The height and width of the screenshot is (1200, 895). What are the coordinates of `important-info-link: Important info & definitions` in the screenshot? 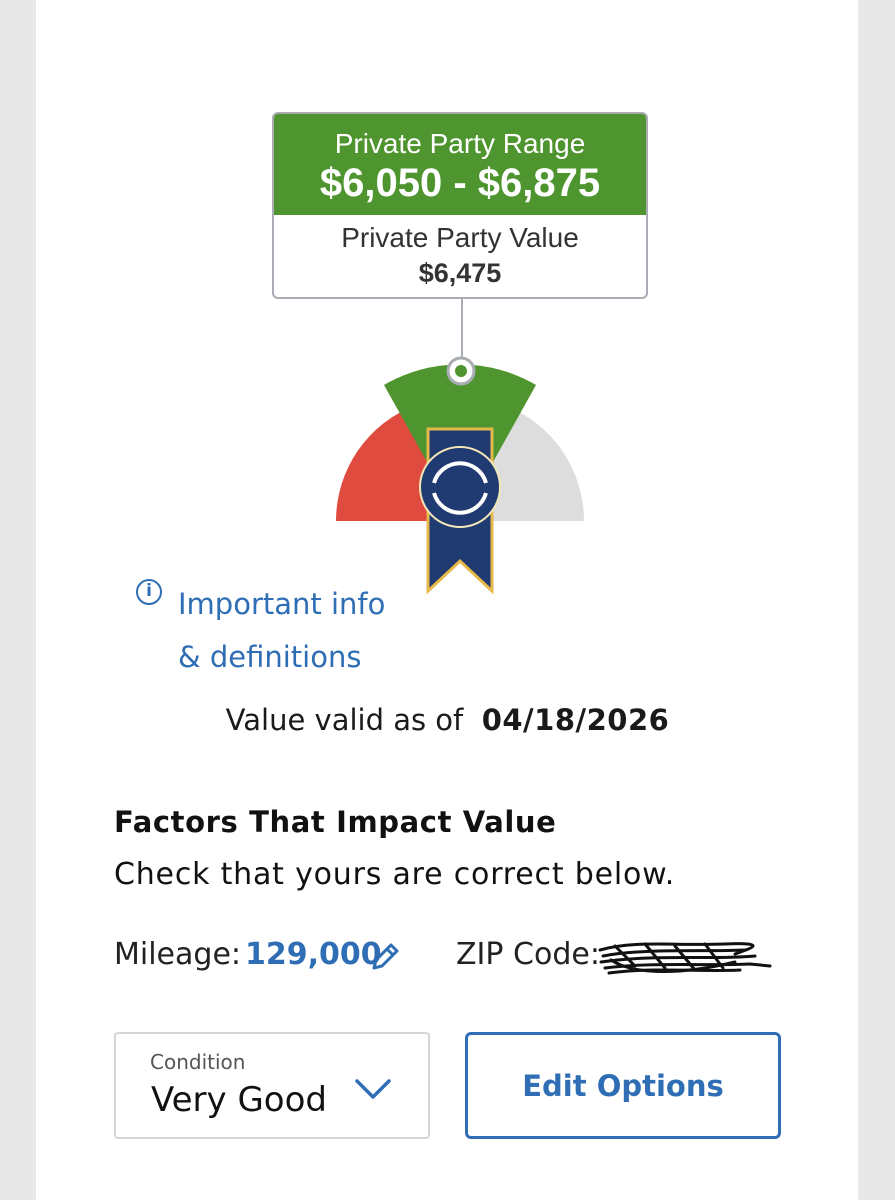 It's located at (298, 631).